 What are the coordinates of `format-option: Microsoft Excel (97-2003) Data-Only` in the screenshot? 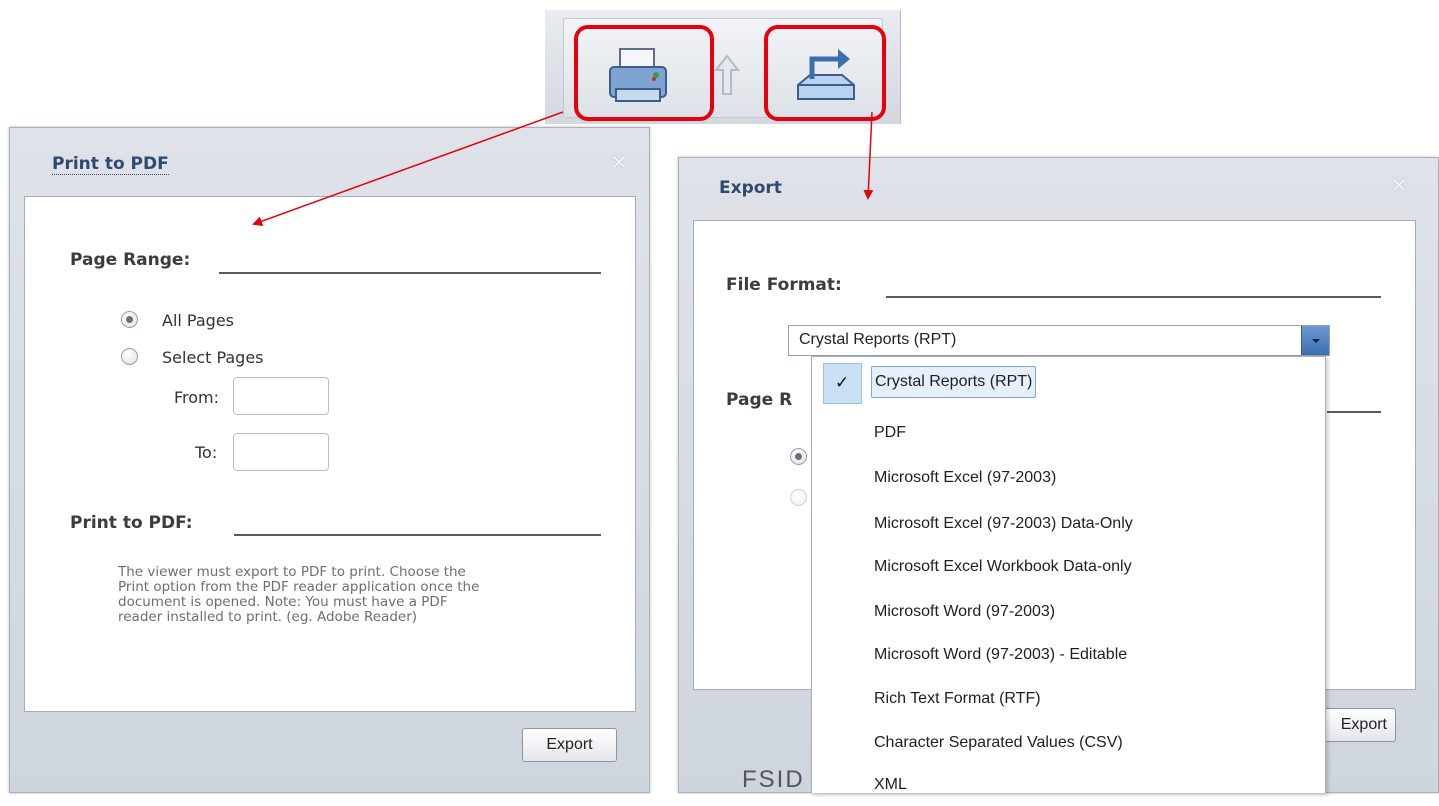 It's located at (1068, 524).